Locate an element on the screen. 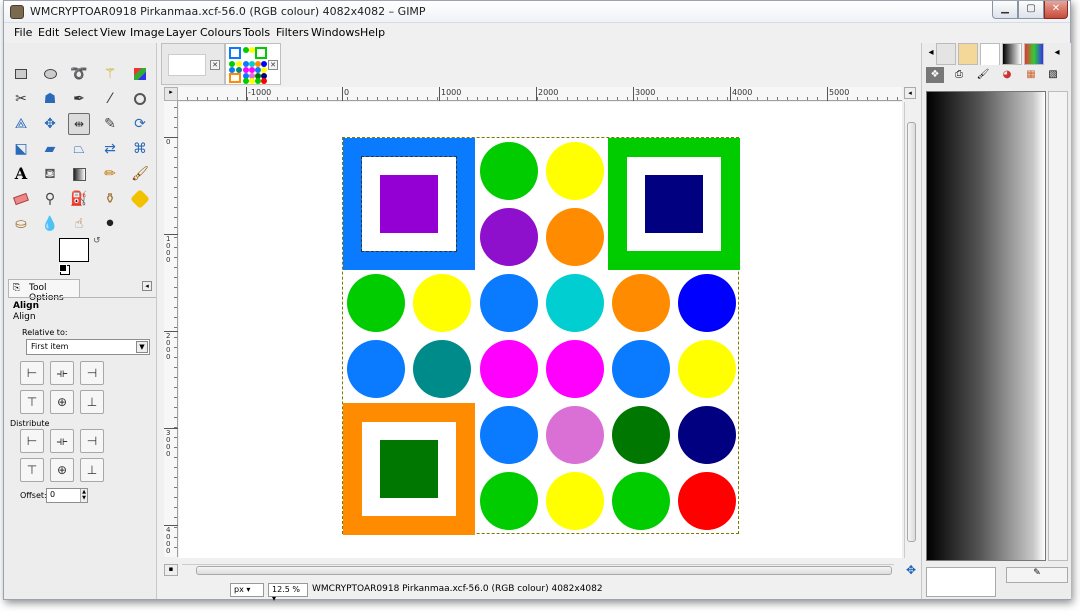 The height and width of the screenshot is (615, 1080). image-tab-active: ✕ is located at coordinates (253, 64).